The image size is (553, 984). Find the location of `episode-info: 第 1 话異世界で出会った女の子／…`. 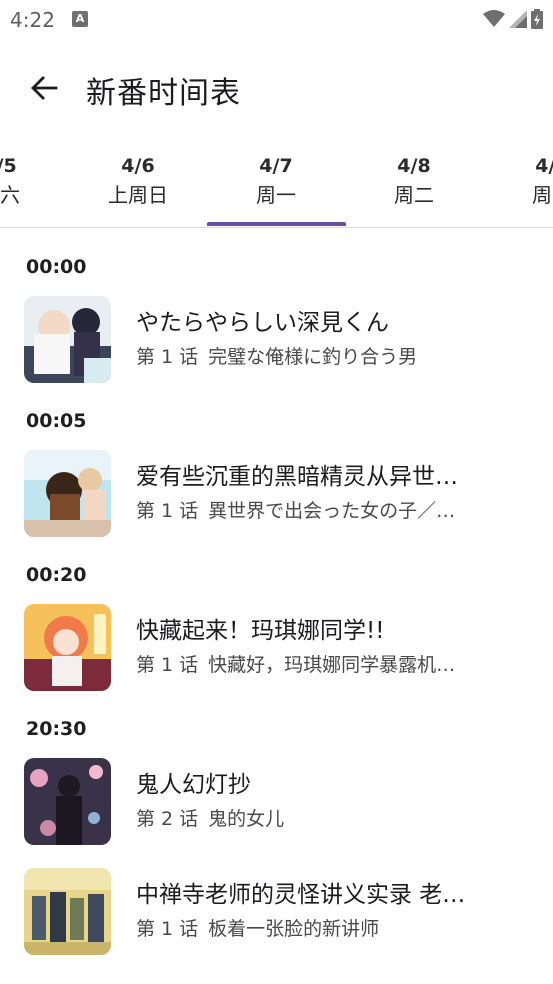

episode-info: 第 1 话異世界で出会った女の子／… is located at coordinates (316, 509).